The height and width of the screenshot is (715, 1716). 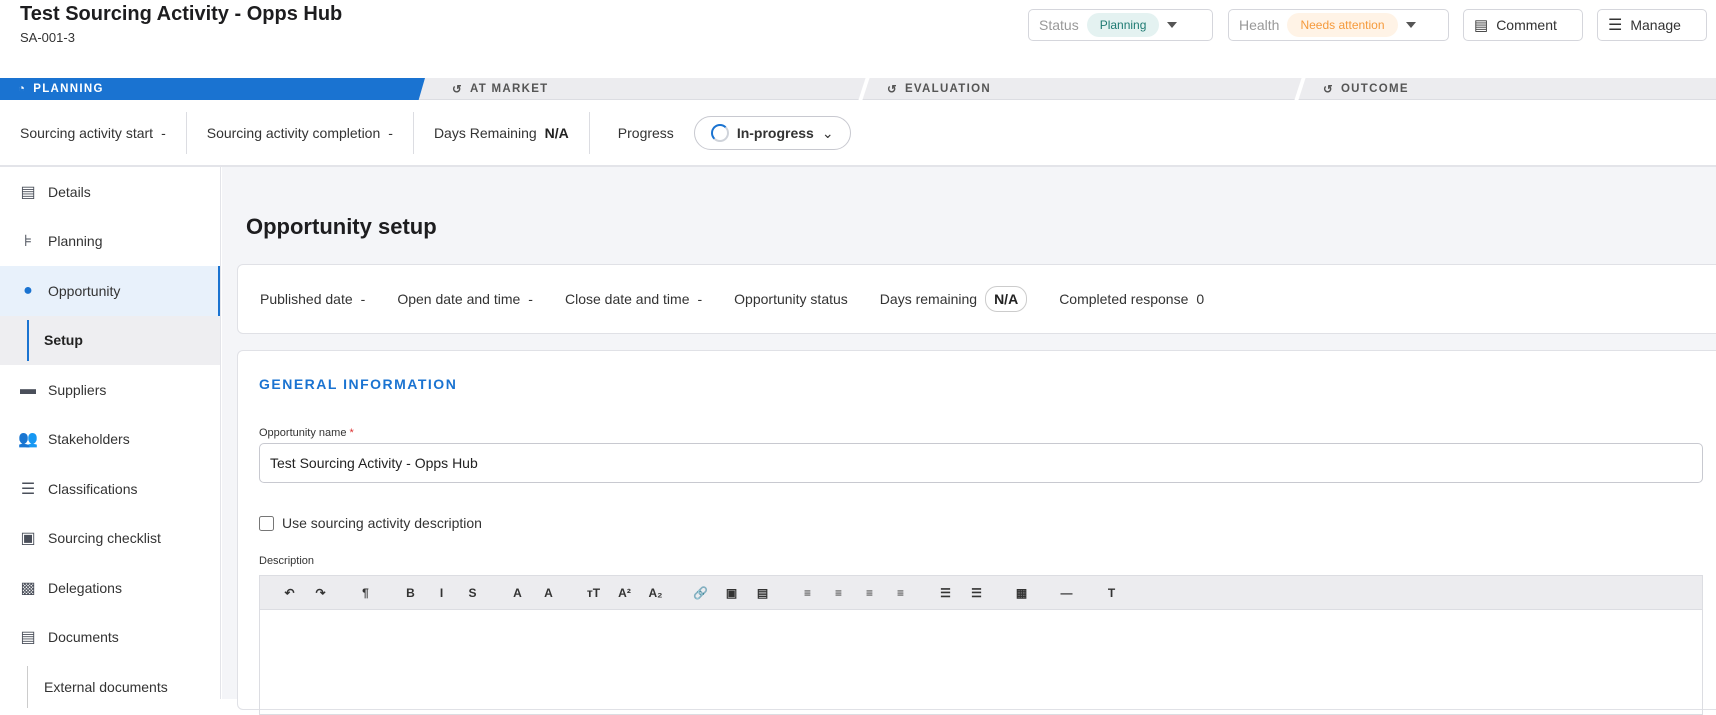 I want to click on sidebar-item-sourcing-checklist: ▣ Sourcing checklist, so click(x=110, y=539).